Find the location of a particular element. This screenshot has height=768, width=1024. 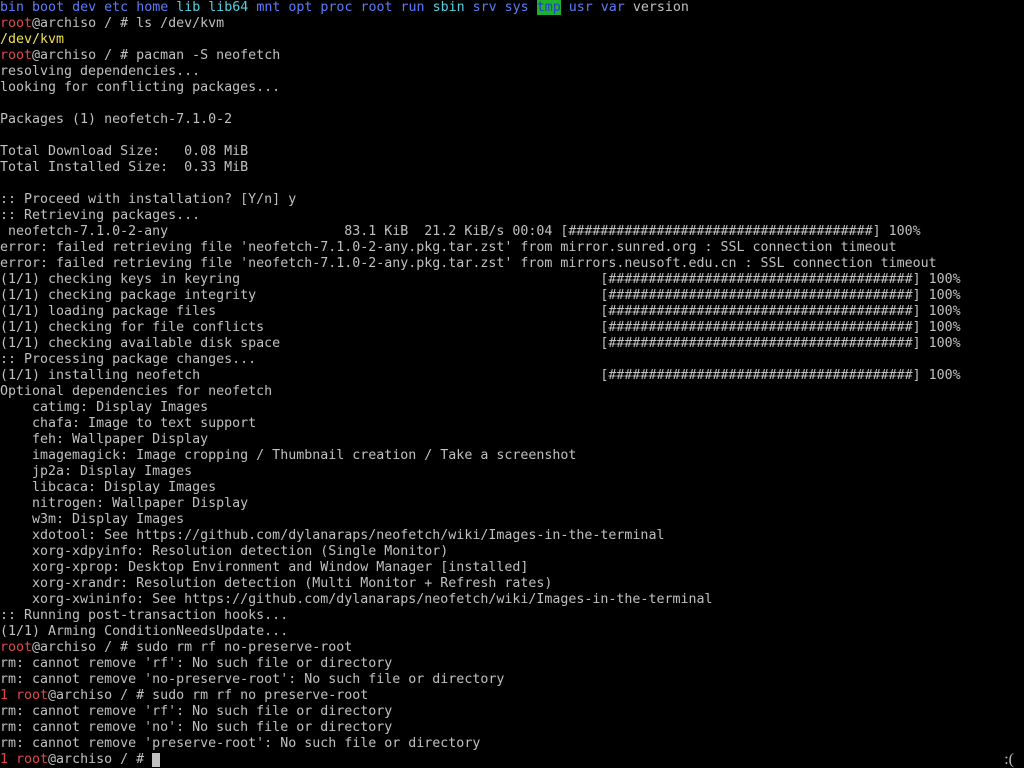

exit-status-indicator: :( is located at coordinates (1009, 760).